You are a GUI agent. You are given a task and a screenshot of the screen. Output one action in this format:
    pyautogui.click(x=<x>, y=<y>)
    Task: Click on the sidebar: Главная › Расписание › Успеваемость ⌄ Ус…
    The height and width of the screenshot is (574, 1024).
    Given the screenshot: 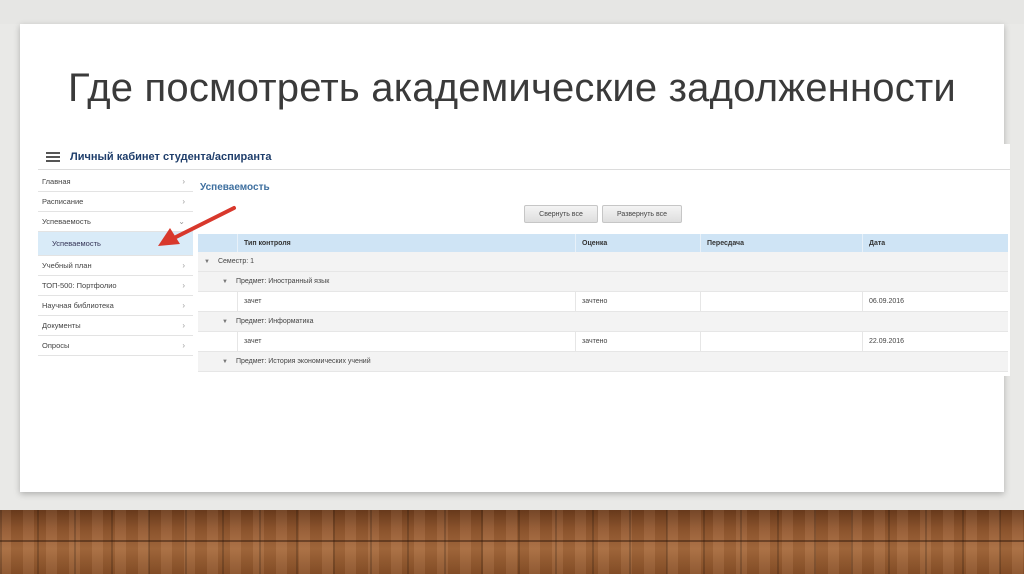 What is the action you would take?
    pyautogui.click(x=115, y=264)
    